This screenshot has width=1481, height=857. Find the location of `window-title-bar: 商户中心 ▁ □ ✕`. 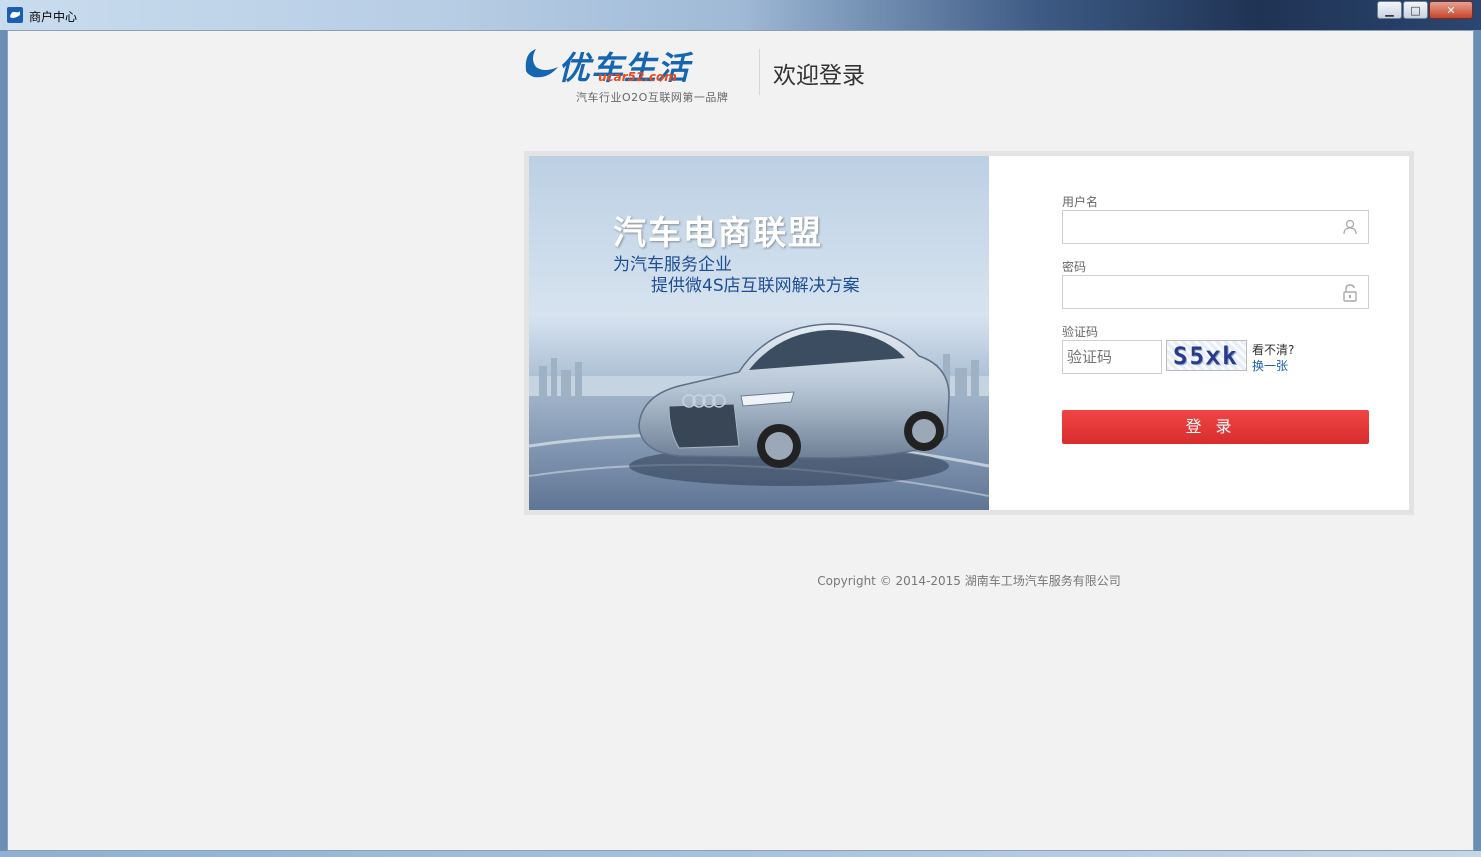

window-title-bar: 商户中心 ▁ □ ✕ is located at coordinates (740, 15).